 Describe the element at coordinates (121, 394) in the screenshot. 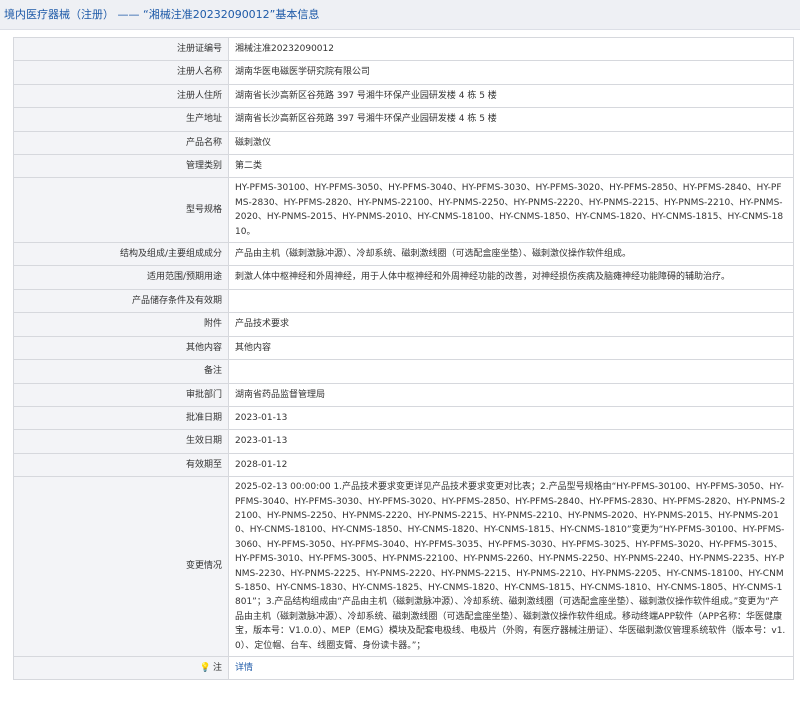

I see `label-approval-dept: 审批部门` at that location.